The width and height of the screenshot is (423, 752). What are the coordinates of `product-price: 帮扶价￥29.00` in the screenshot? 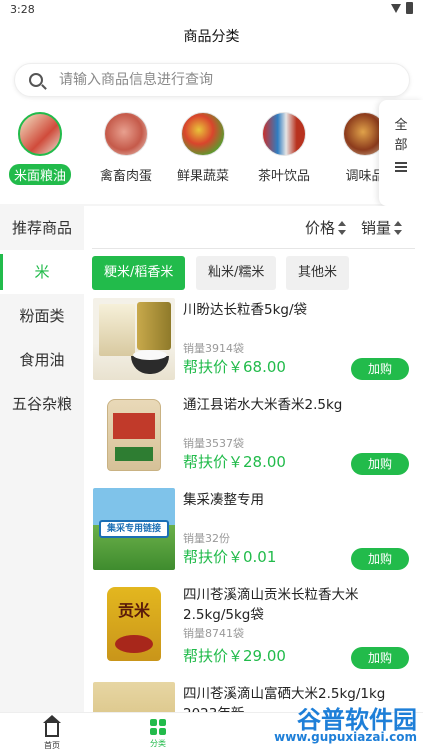 It's located at (234, 656).